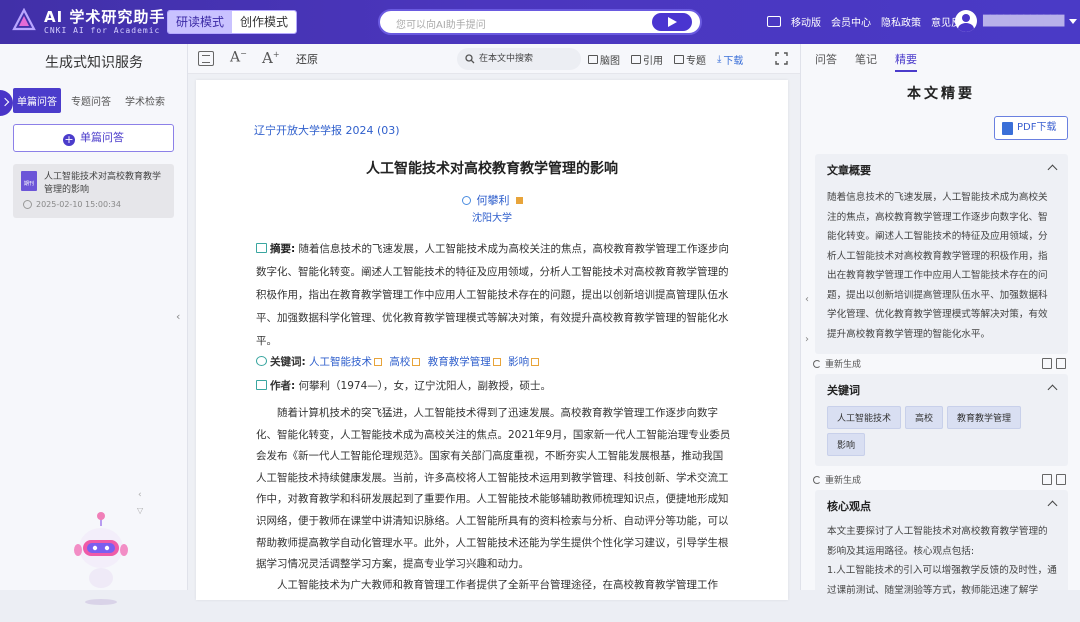  Describe the element at coordinates (774, 21) in the screenshot. I see `monitor-icon` at that location.